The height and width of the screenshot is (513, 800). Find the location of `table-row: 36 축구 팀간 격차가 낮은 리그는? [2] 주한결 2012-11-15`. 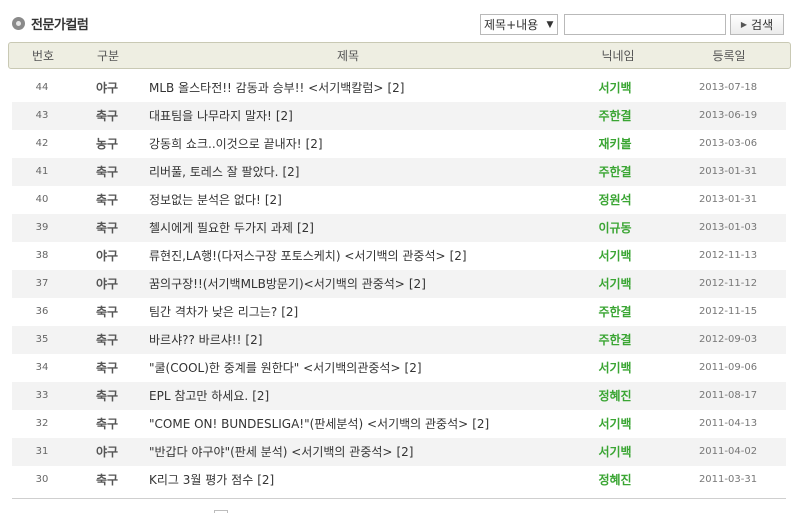

table-row: 36 축구 팀간 격차가 낮은 리그는? [2] 주한결 2012-11-15 is located at coordinates (399, 312).